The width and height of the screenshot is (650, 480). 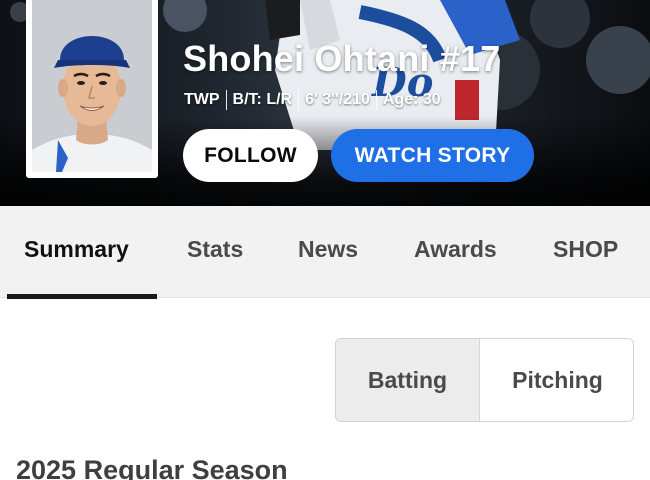 I want to click on section-title: 2025 Regular Season, so click(x=152, y=467).